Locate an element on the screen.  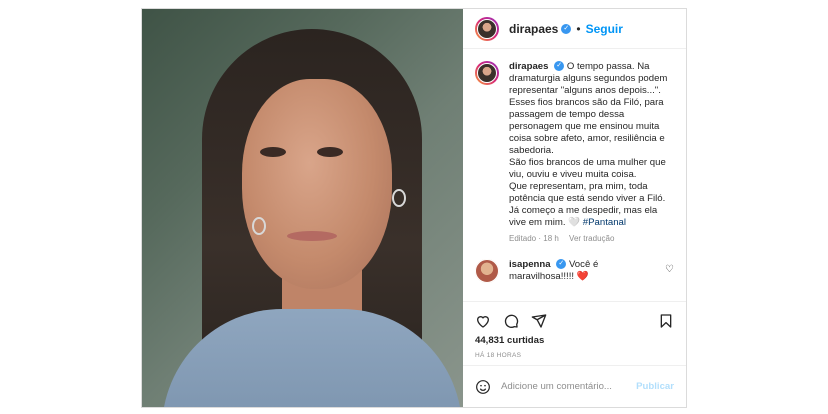
action-bar is located at coordinates (574, 317).